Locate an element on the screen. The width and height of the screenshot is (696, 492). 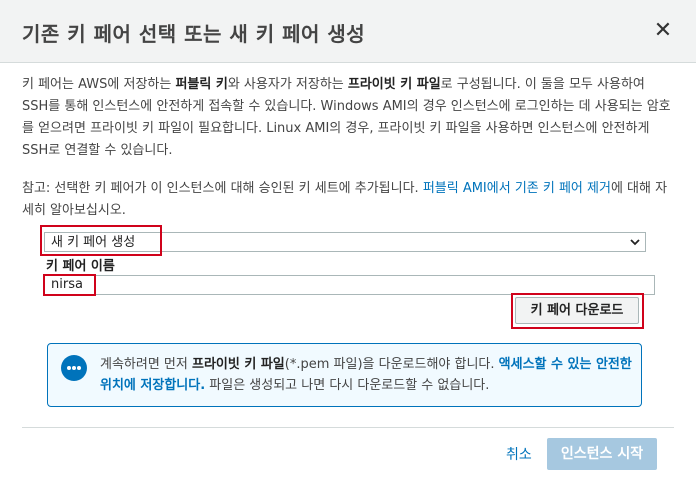
keypair-name-input: nirsa is located at coordinates (349, 285).